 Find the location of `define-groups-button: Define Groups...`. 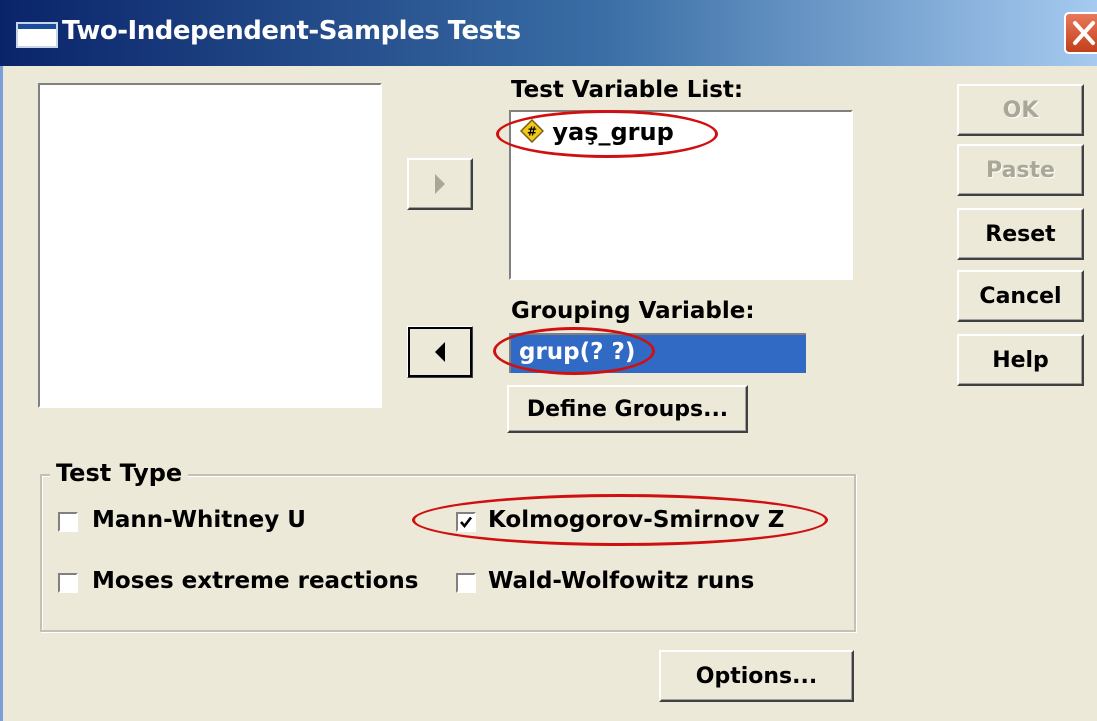

define-groups-button: Define Groups... is located at coordinates (627, 409).